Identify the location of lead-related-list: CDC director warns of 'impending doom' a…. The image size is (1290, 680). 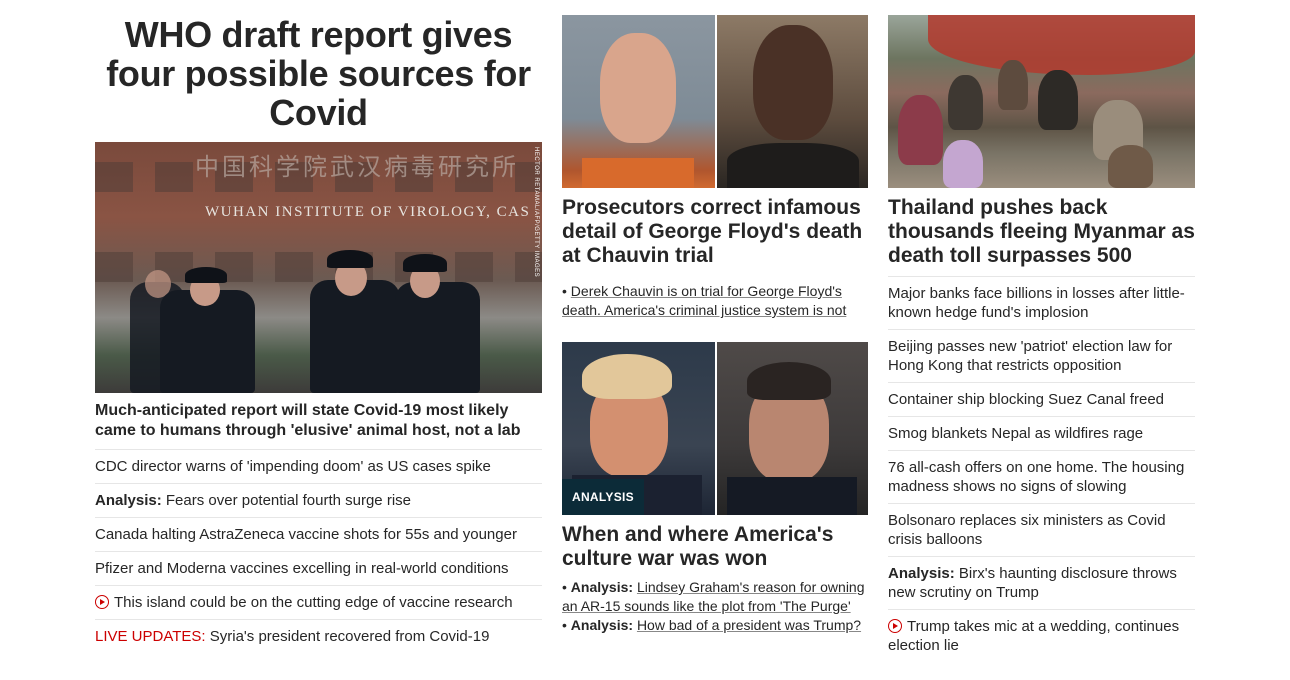
(318, 551).